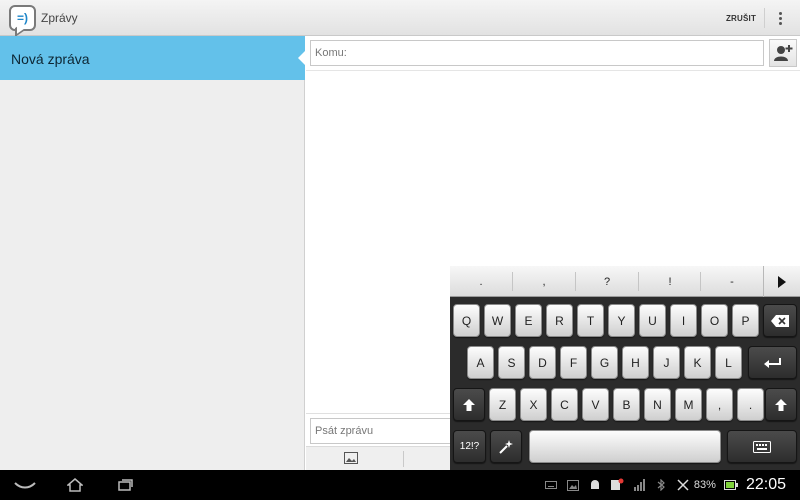 The width and height of the screenshot is (800, 500). Describe the element at coordinates (497, 320) in the screenshot. I see `key: W` at that location.